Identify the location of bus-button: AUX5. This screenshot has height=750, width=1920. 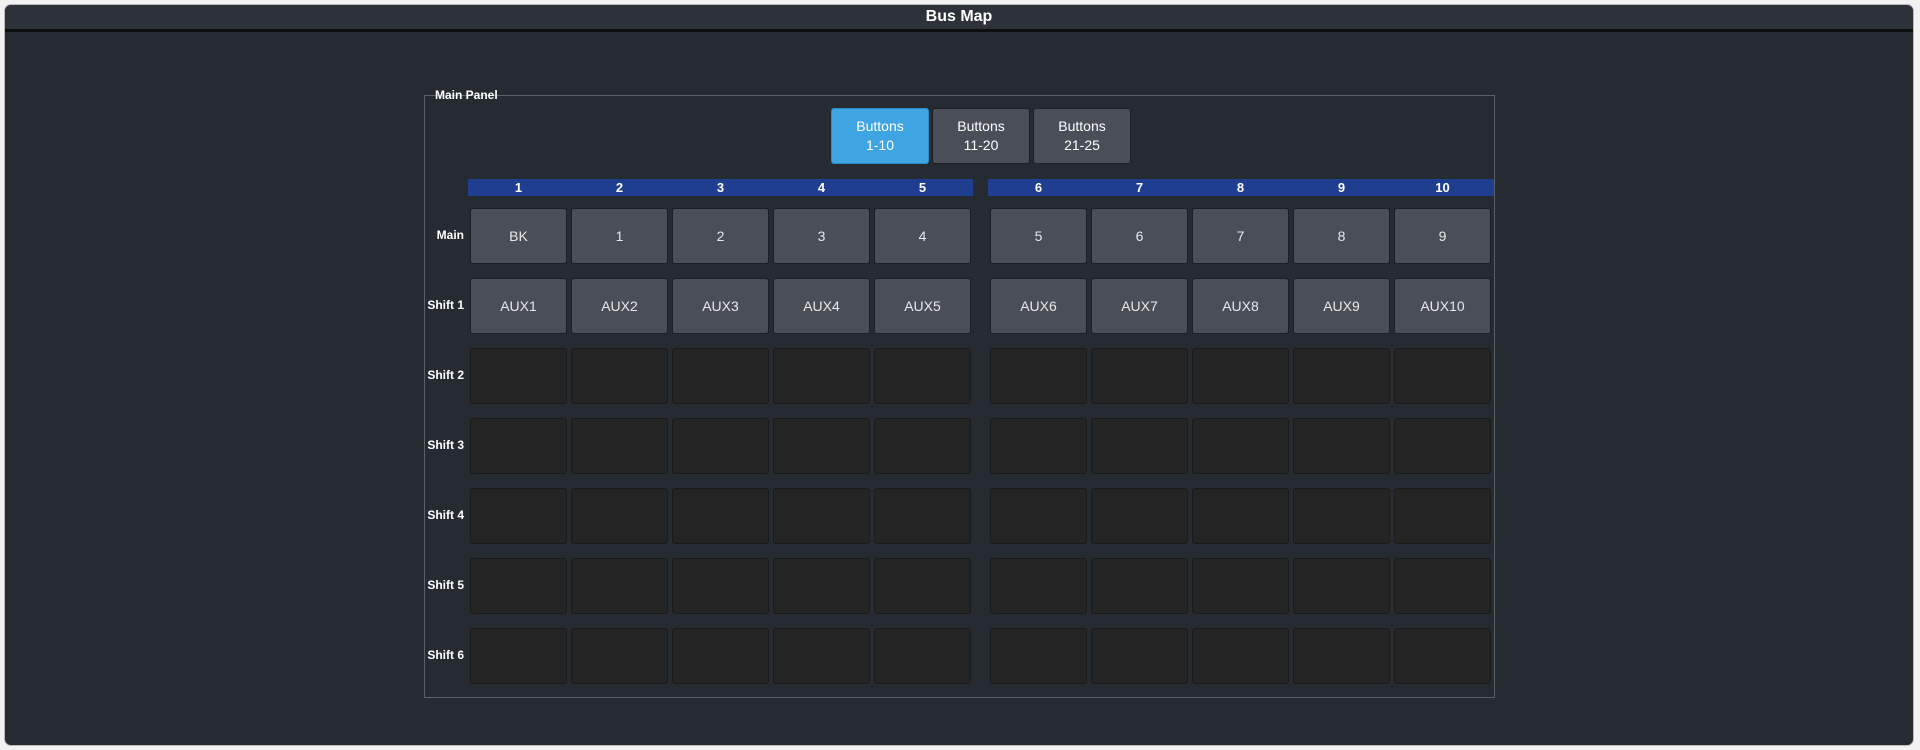
(922, 306).